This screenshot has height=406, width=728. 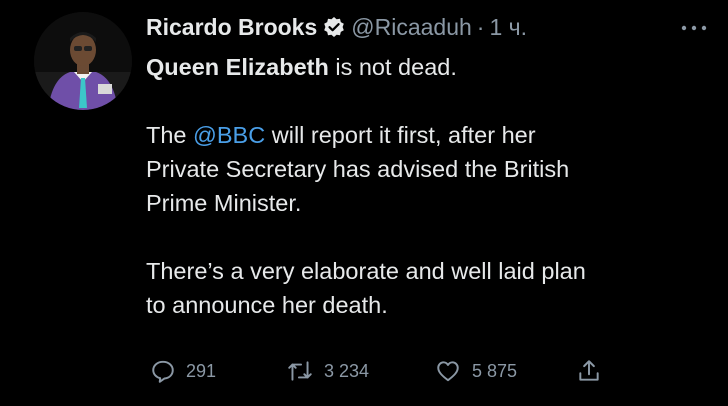 What do you see at coordinates (170, 135) in the screenshot?
I see `text-span: The` at bounding box center [170, 135].